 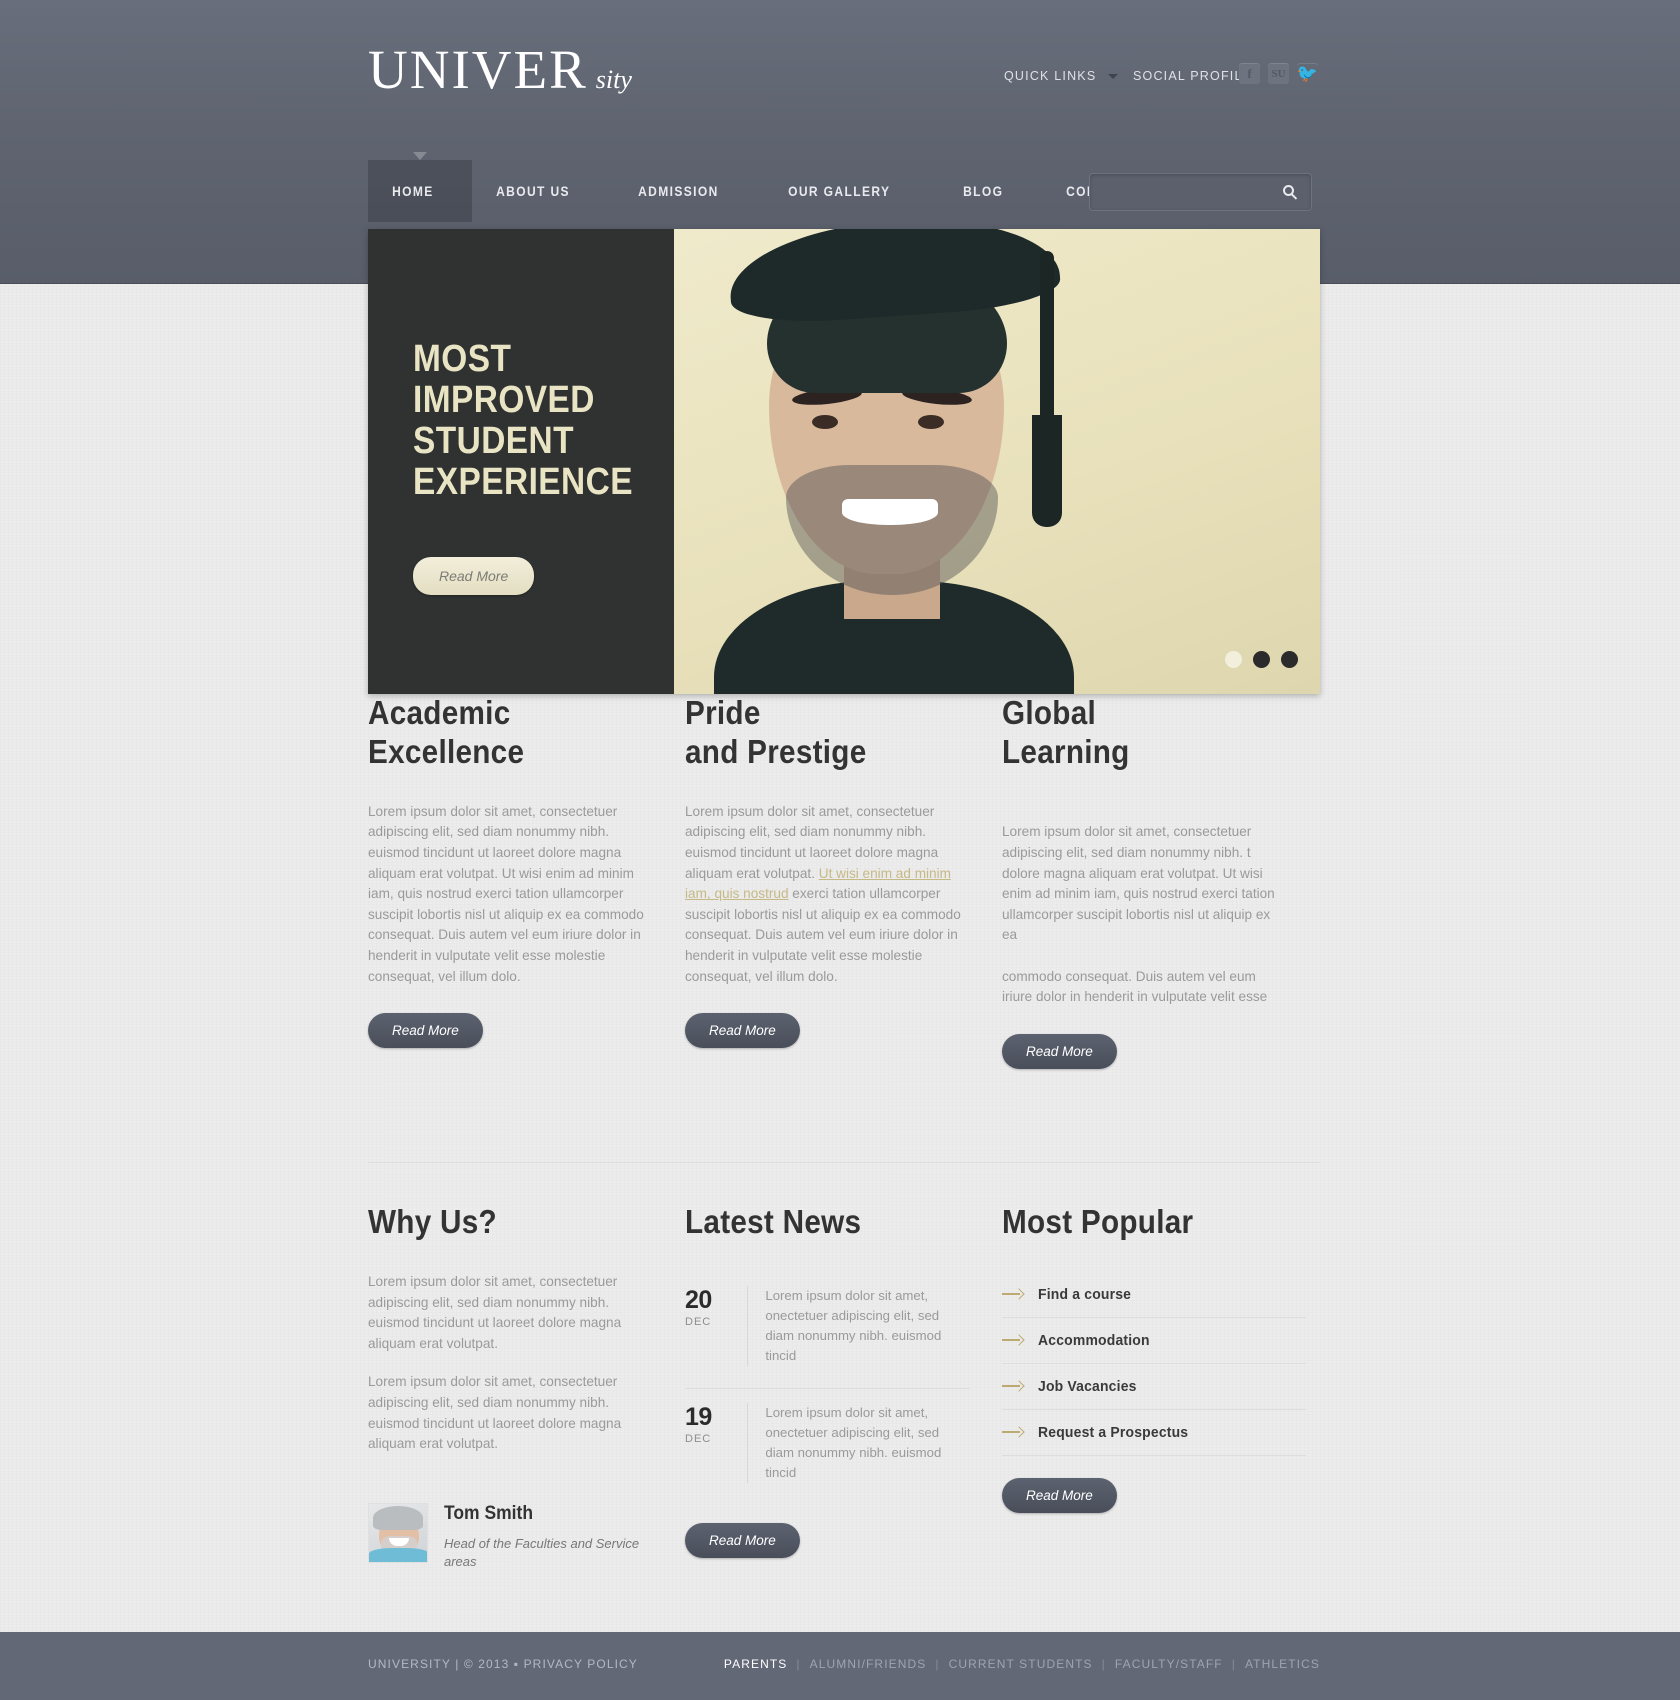 I want to click on search-box, so click(x=1200, y=192).